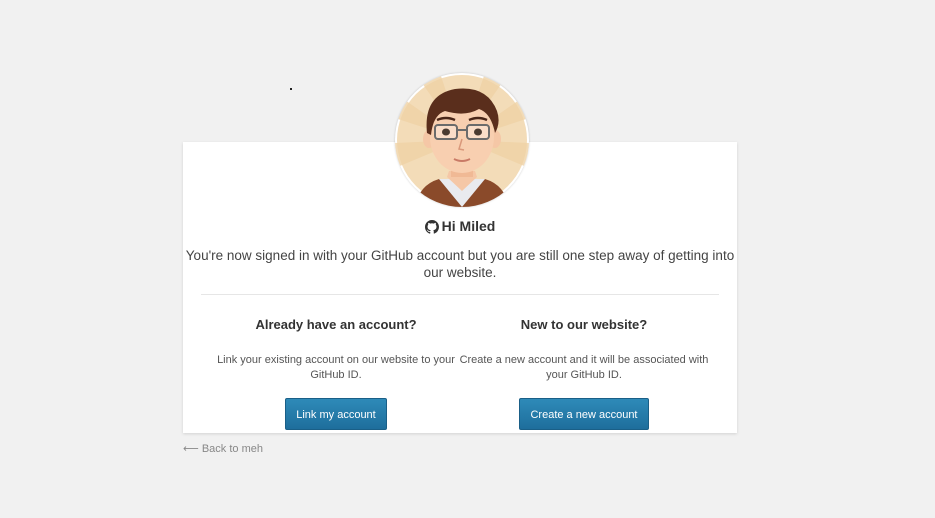 The width and height of the screenshot is (935, 518). What do you see at coordinates (336, 324) in the screenshot?
I see `existing-account-heading: Already have an account?` at bounding box center [336, 324].